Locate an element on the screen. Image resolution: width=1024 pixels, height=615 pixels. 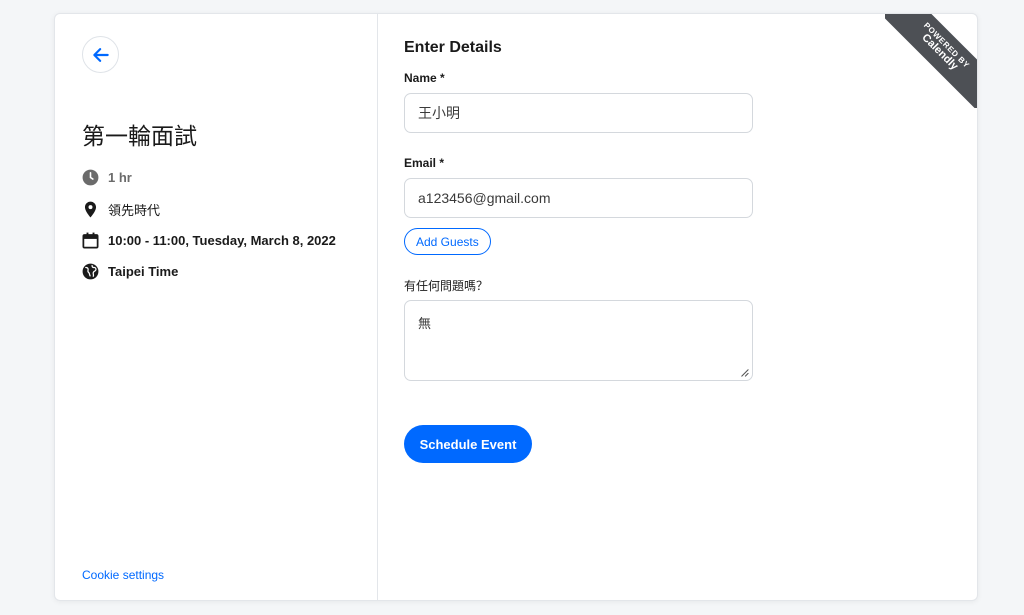
question-textarea: 無 is located at coordinates (578, 340).